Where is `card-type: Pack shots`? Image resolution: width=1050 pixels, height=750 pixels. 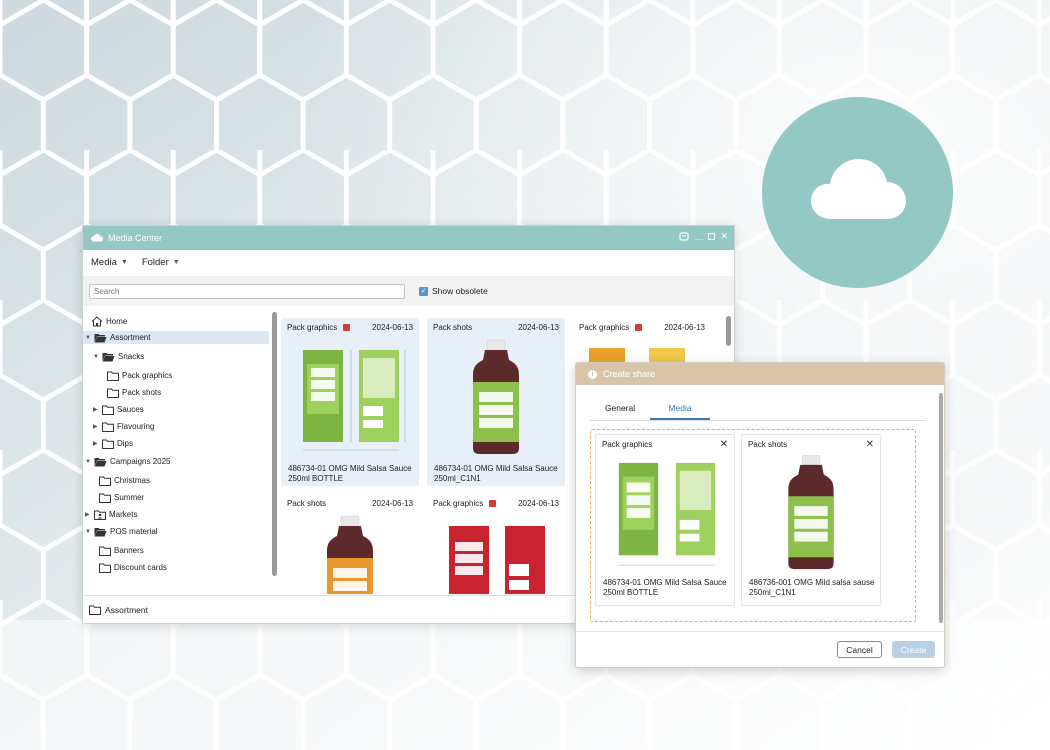
card-type: Pack shots is located at coordinates (768, 444).